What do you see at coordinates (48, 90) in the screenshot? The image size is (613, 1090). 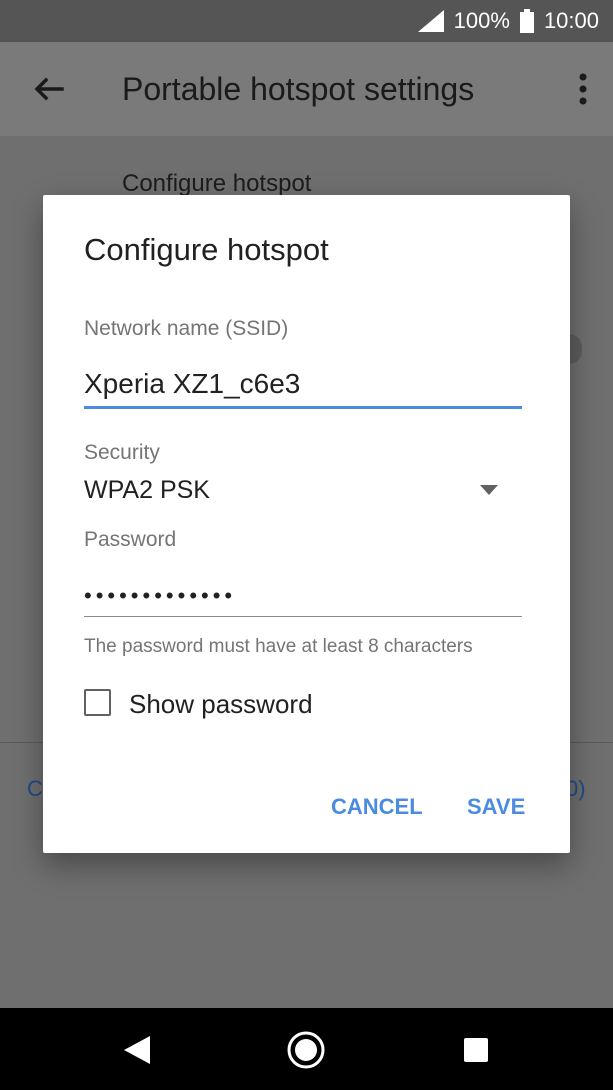 I see `back-arrow-icon` at bounding box center [48, 90].